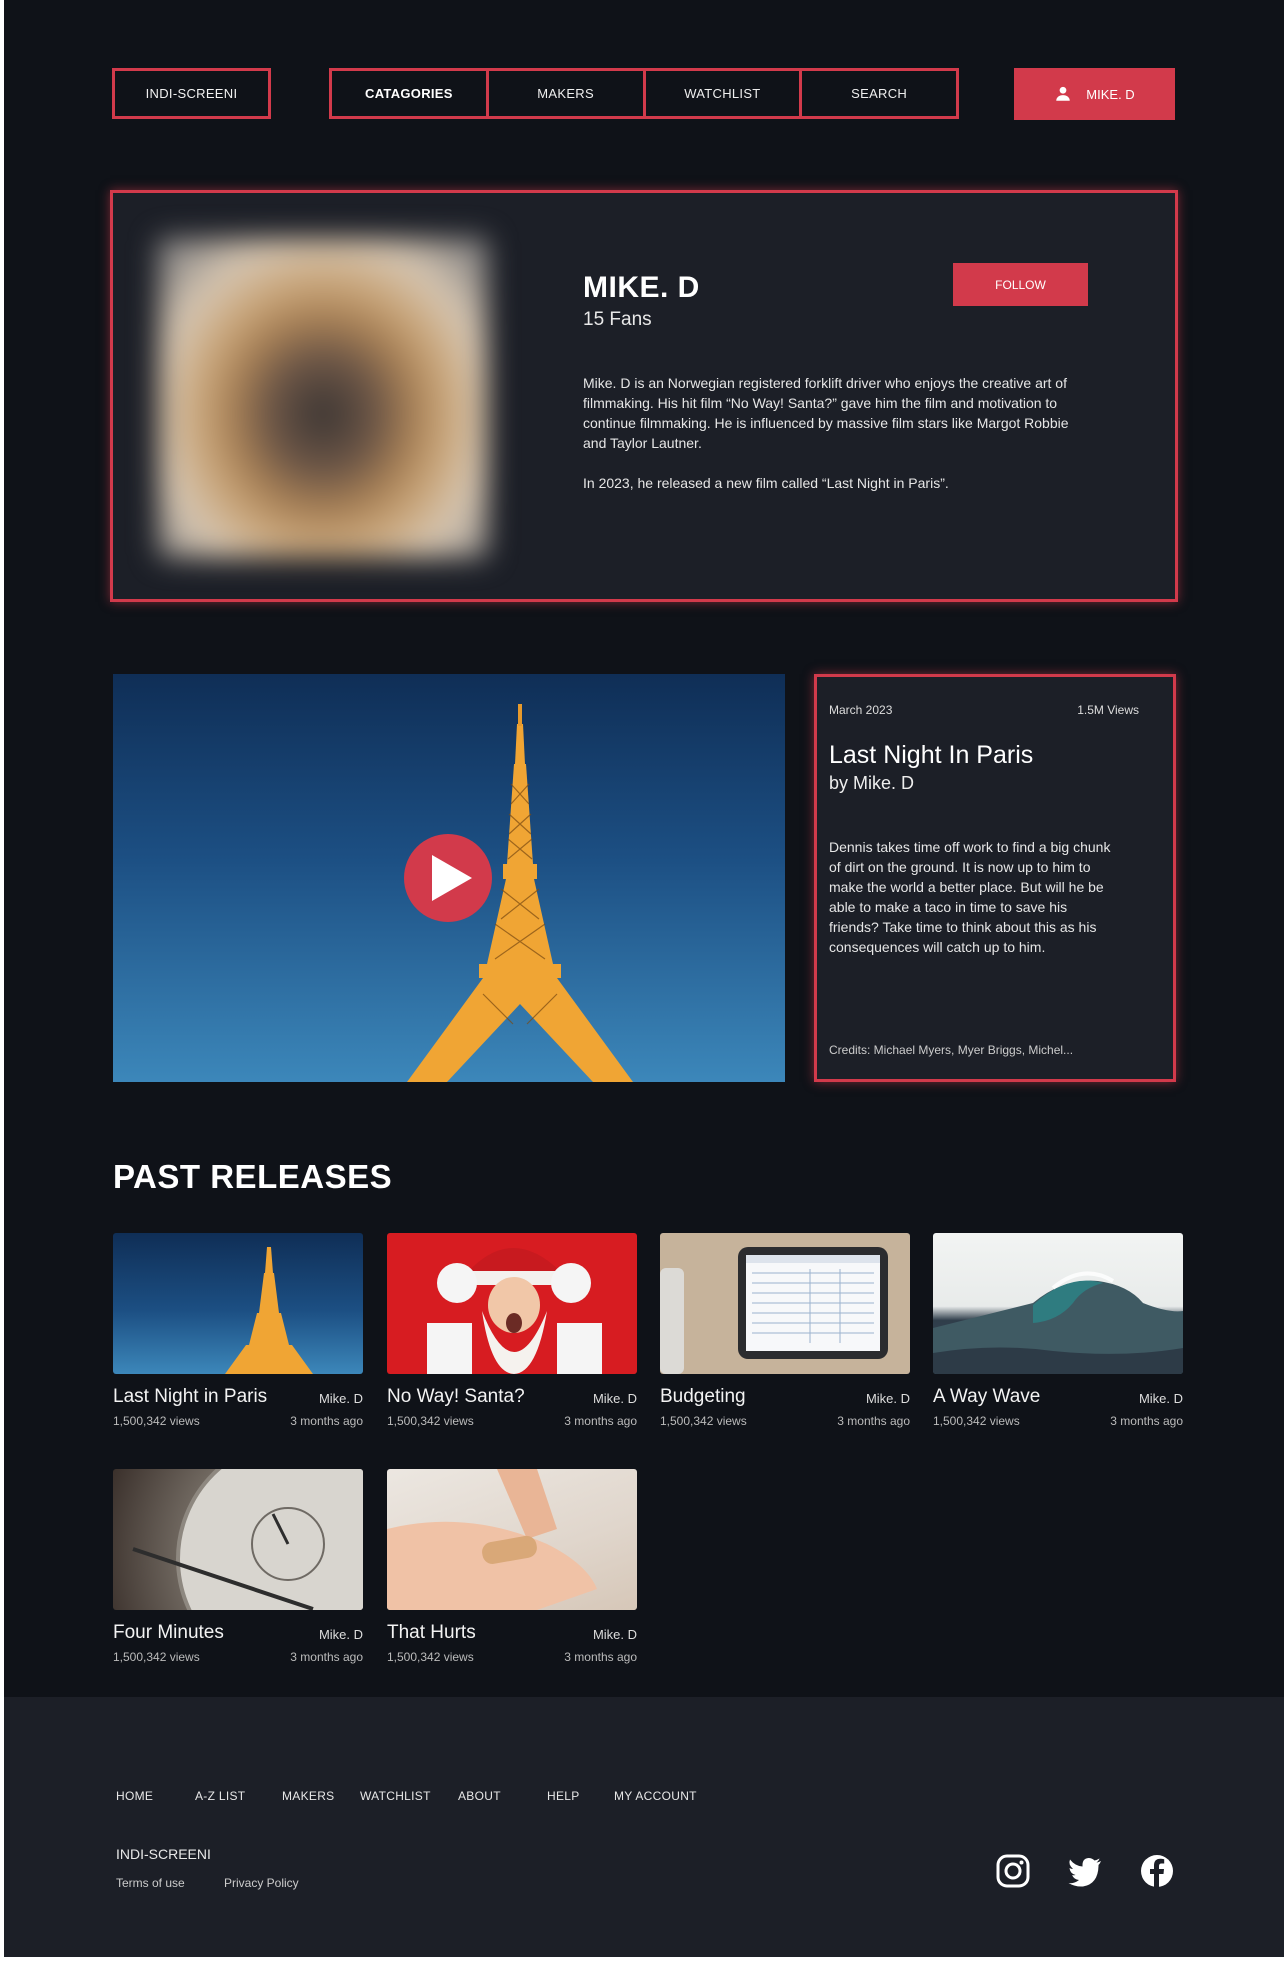 Image resolution: width=1288 pixels, height=1965 pixels. I want to click on past-releases-heading: PAST RELEASES, so click(253, 1176).